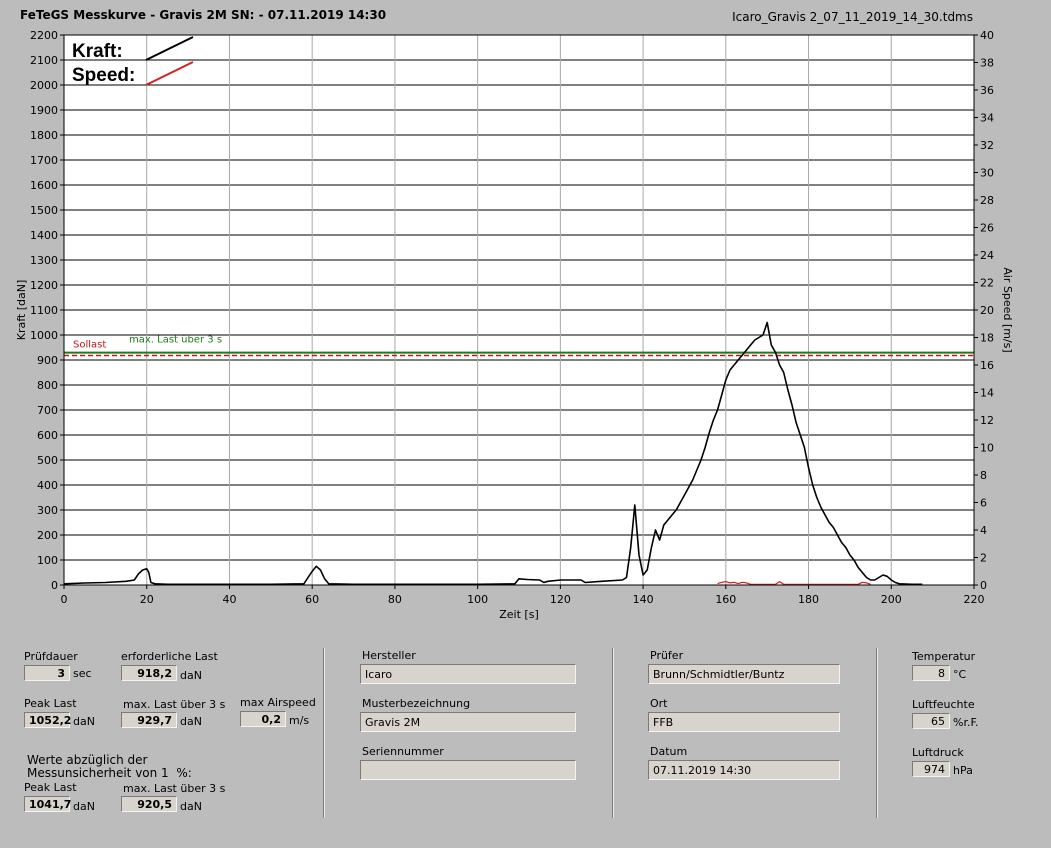 This screenshot has height=848, width=1051. What do you see at coordinates (191, 806) in the screenshot?
I see `max-last2-unit: daN` at bounding box center [191, 806].